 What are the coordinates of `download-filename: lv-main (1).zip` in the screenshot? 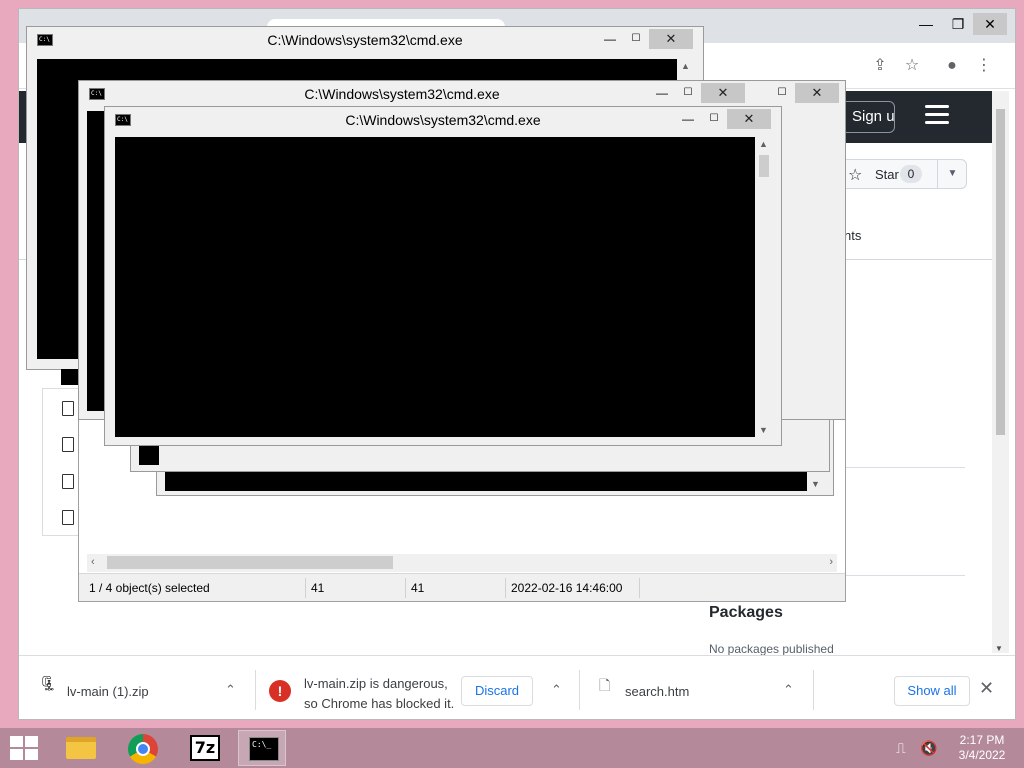 It's located at (108, 691).